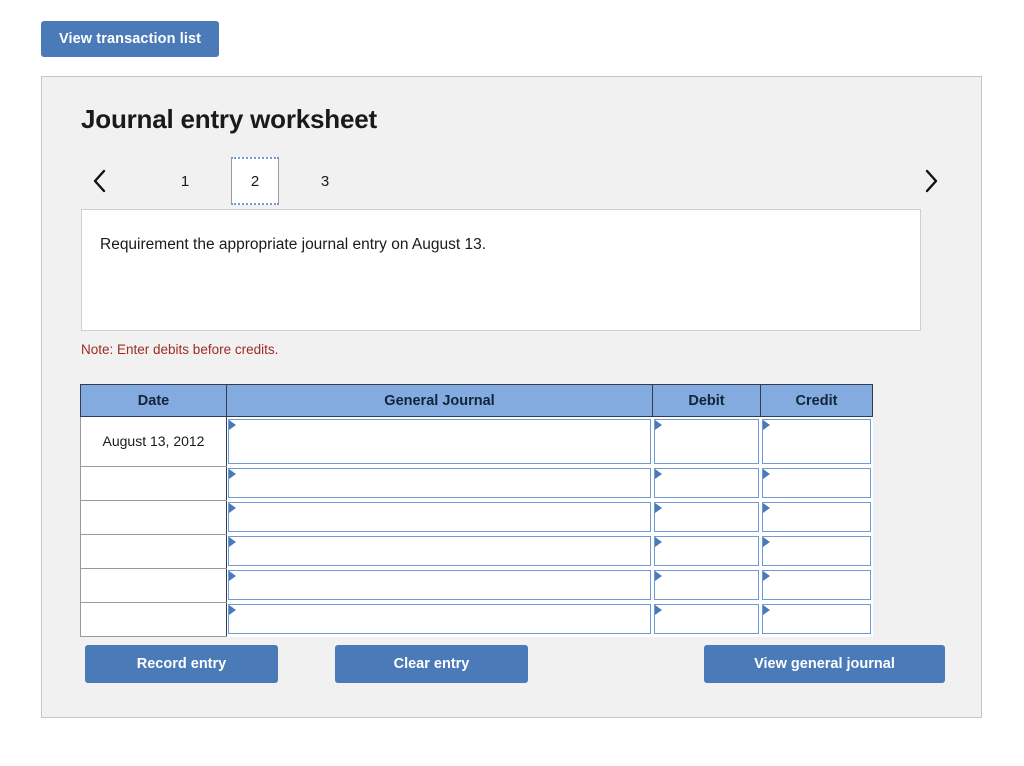 The height and width of the screenshot is (766, 1024). What do you see at coordinates (816, 400) in the screenshot?
I see `column-header-credit: Credit` at bounding box center [816, 400].